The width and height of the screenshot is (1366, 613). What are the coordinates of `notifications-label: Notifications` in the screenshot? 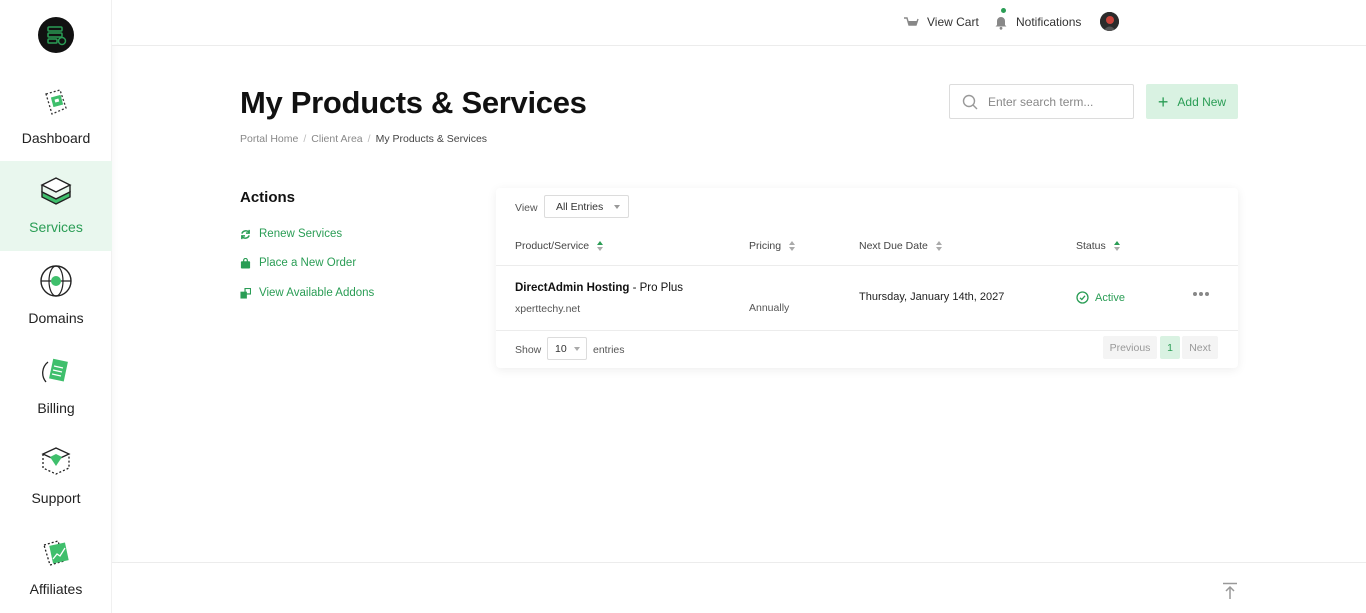 It's located at (1049, 22).